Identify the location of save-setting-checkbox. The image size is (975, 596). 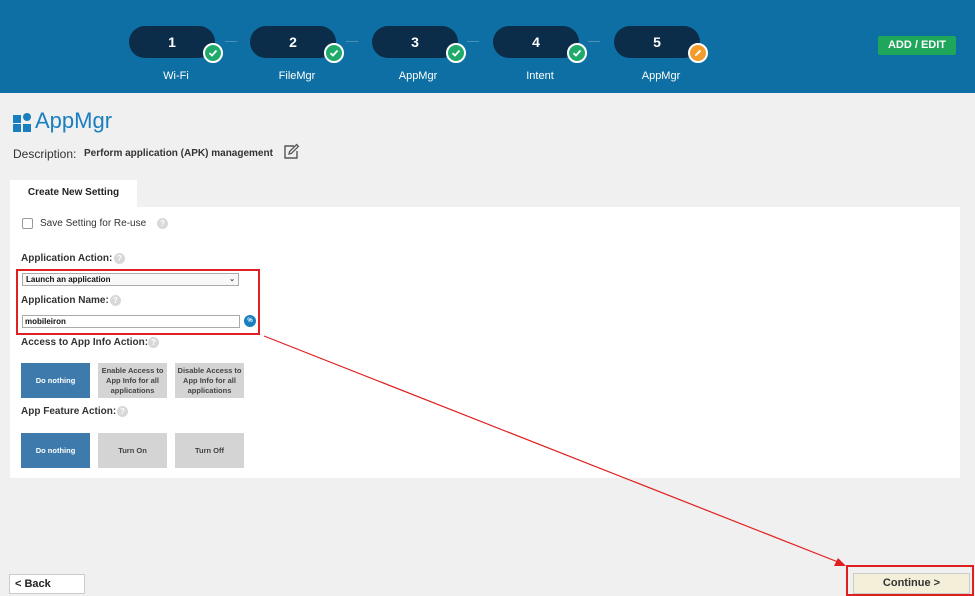
(27, 223).